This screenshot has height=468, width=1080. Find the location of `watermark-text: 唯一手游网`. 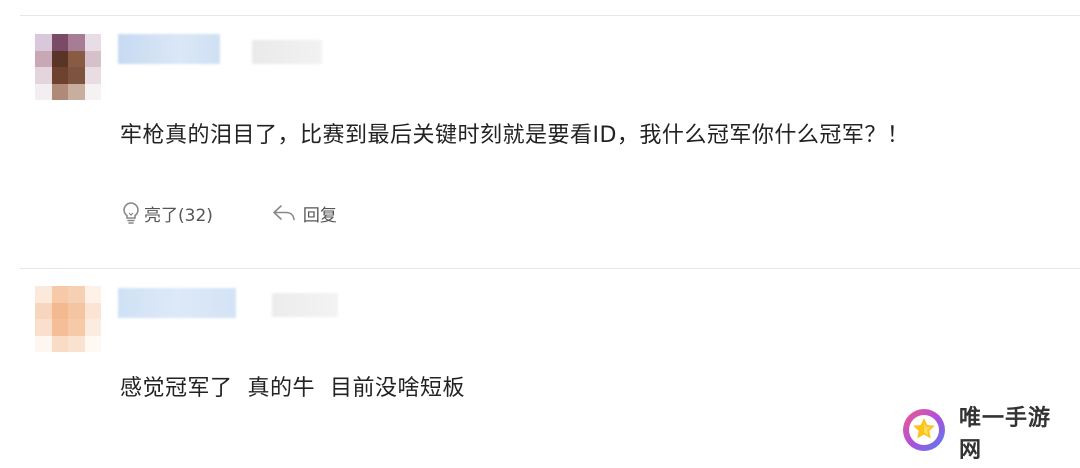

watermark-text: 唯一手游网 is located at coordinates (1005, 434).